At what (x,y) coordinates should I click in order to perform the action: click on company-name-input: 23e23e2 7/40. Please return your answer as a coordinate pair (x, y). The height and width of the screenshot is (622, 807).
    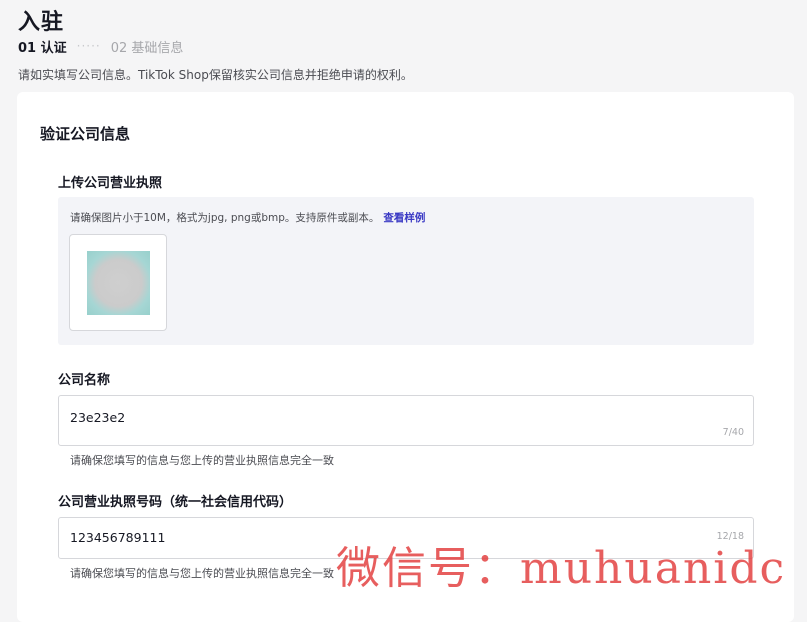
    Looking at the image, I should click on (406, 420).